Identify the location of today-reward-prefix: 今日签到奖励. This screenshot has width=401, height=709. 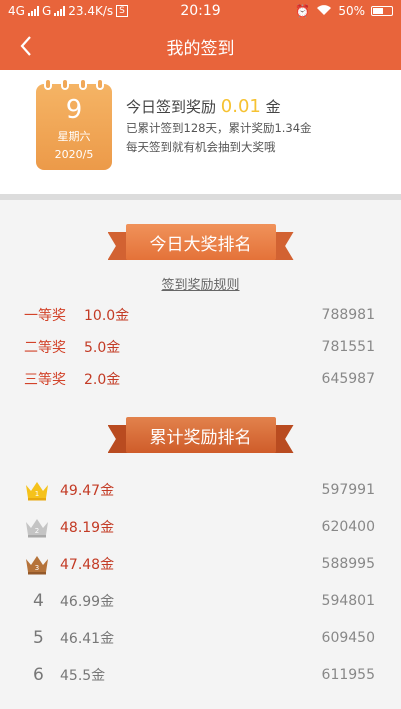
(171, 107).